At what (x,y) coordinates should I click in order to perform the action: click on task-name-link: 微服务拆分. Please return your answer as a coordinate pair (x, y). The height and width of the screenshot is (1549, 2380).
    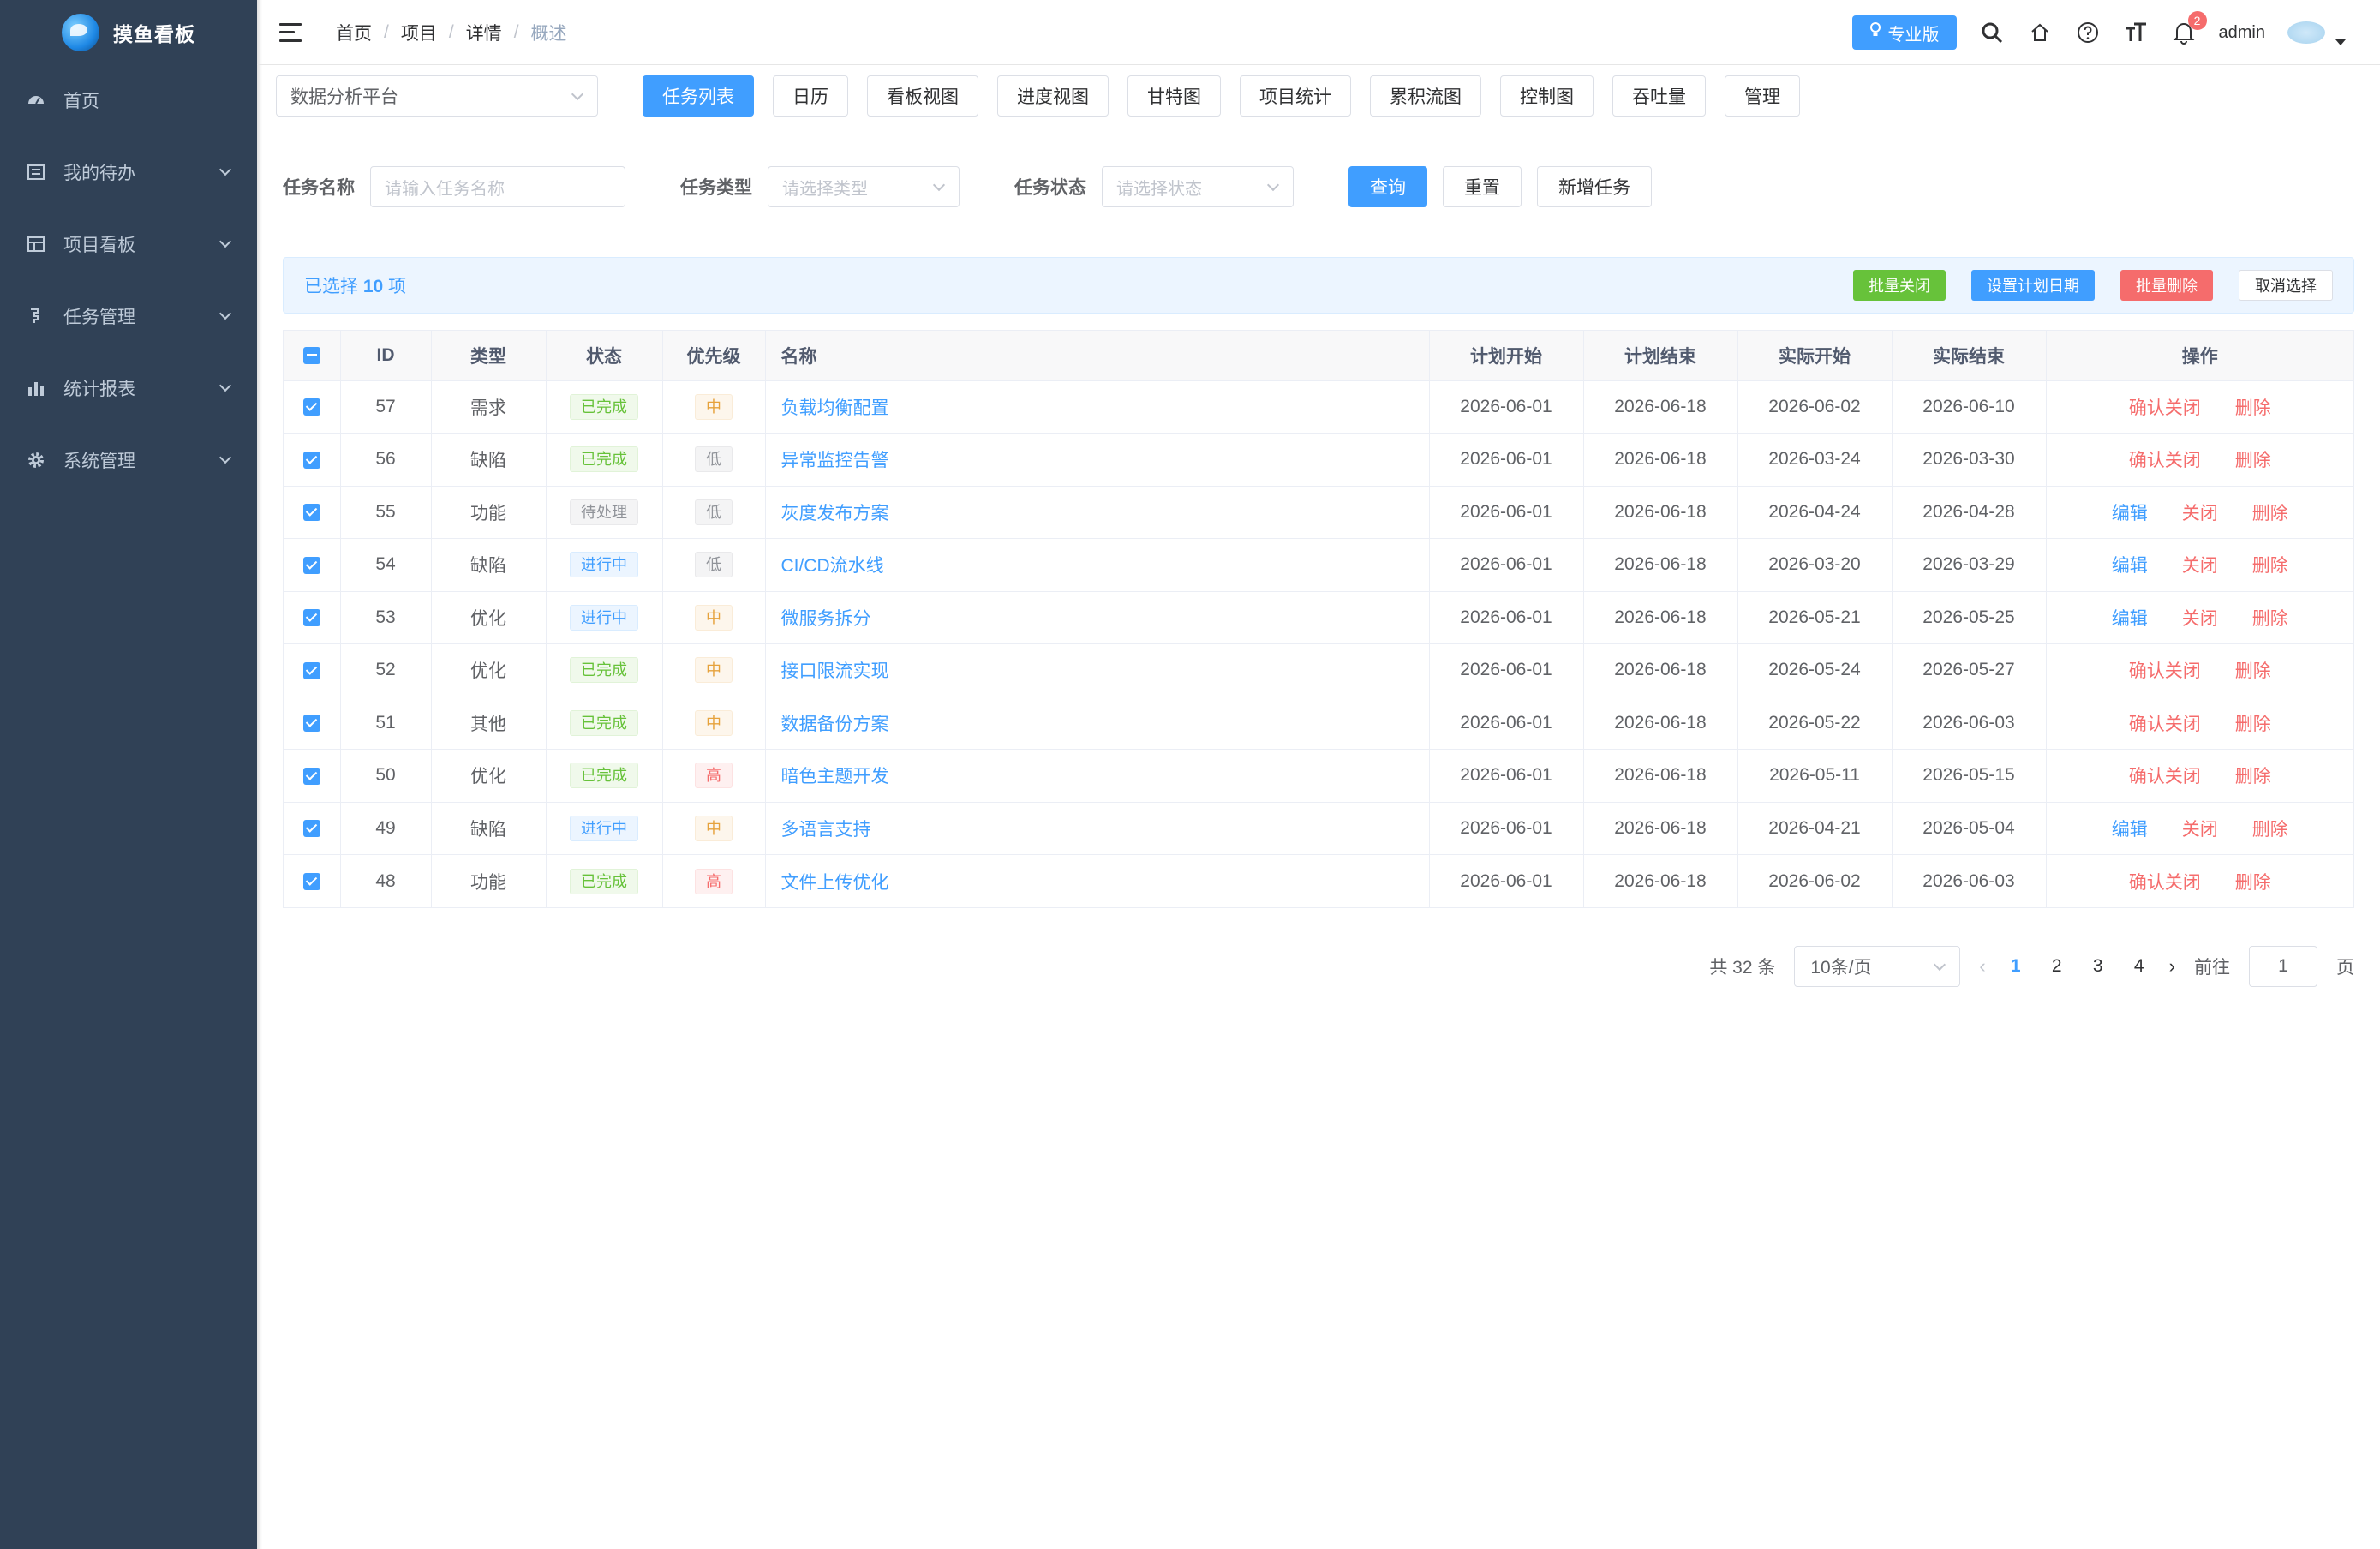
    Looking at the image, I should click on (826, 619).